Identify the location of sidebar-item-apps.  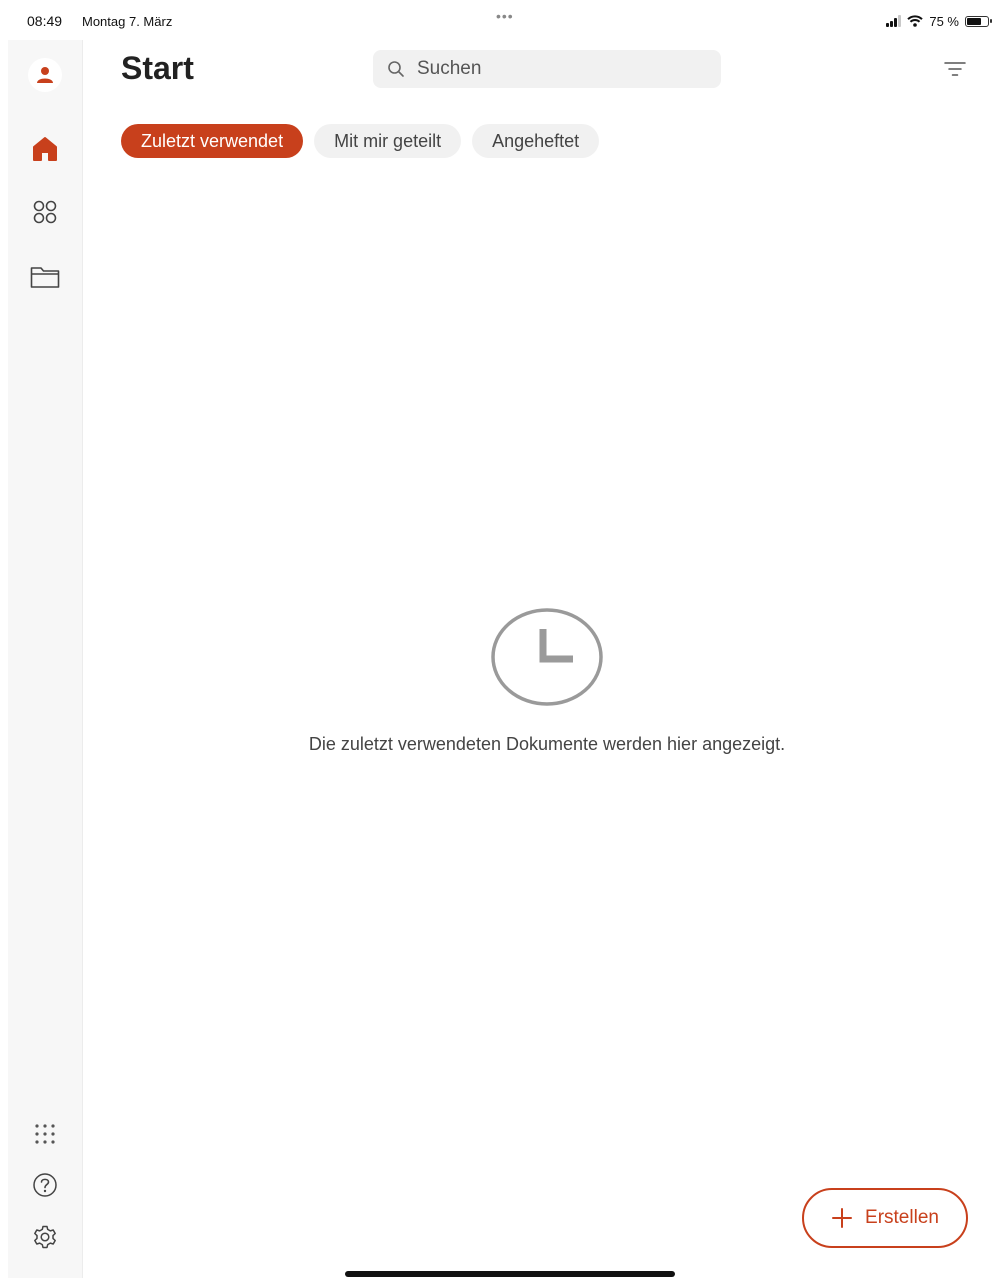
(45, 212).